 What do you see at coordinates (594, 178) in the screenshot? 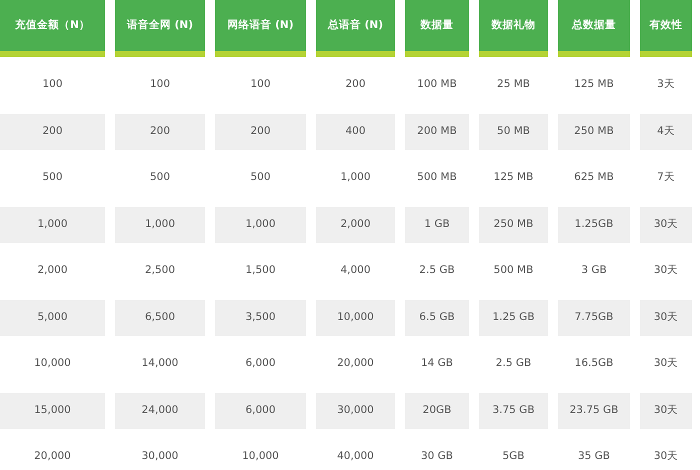
I see `table-cell-text: 625 MB` at bounding box center [594, 178].